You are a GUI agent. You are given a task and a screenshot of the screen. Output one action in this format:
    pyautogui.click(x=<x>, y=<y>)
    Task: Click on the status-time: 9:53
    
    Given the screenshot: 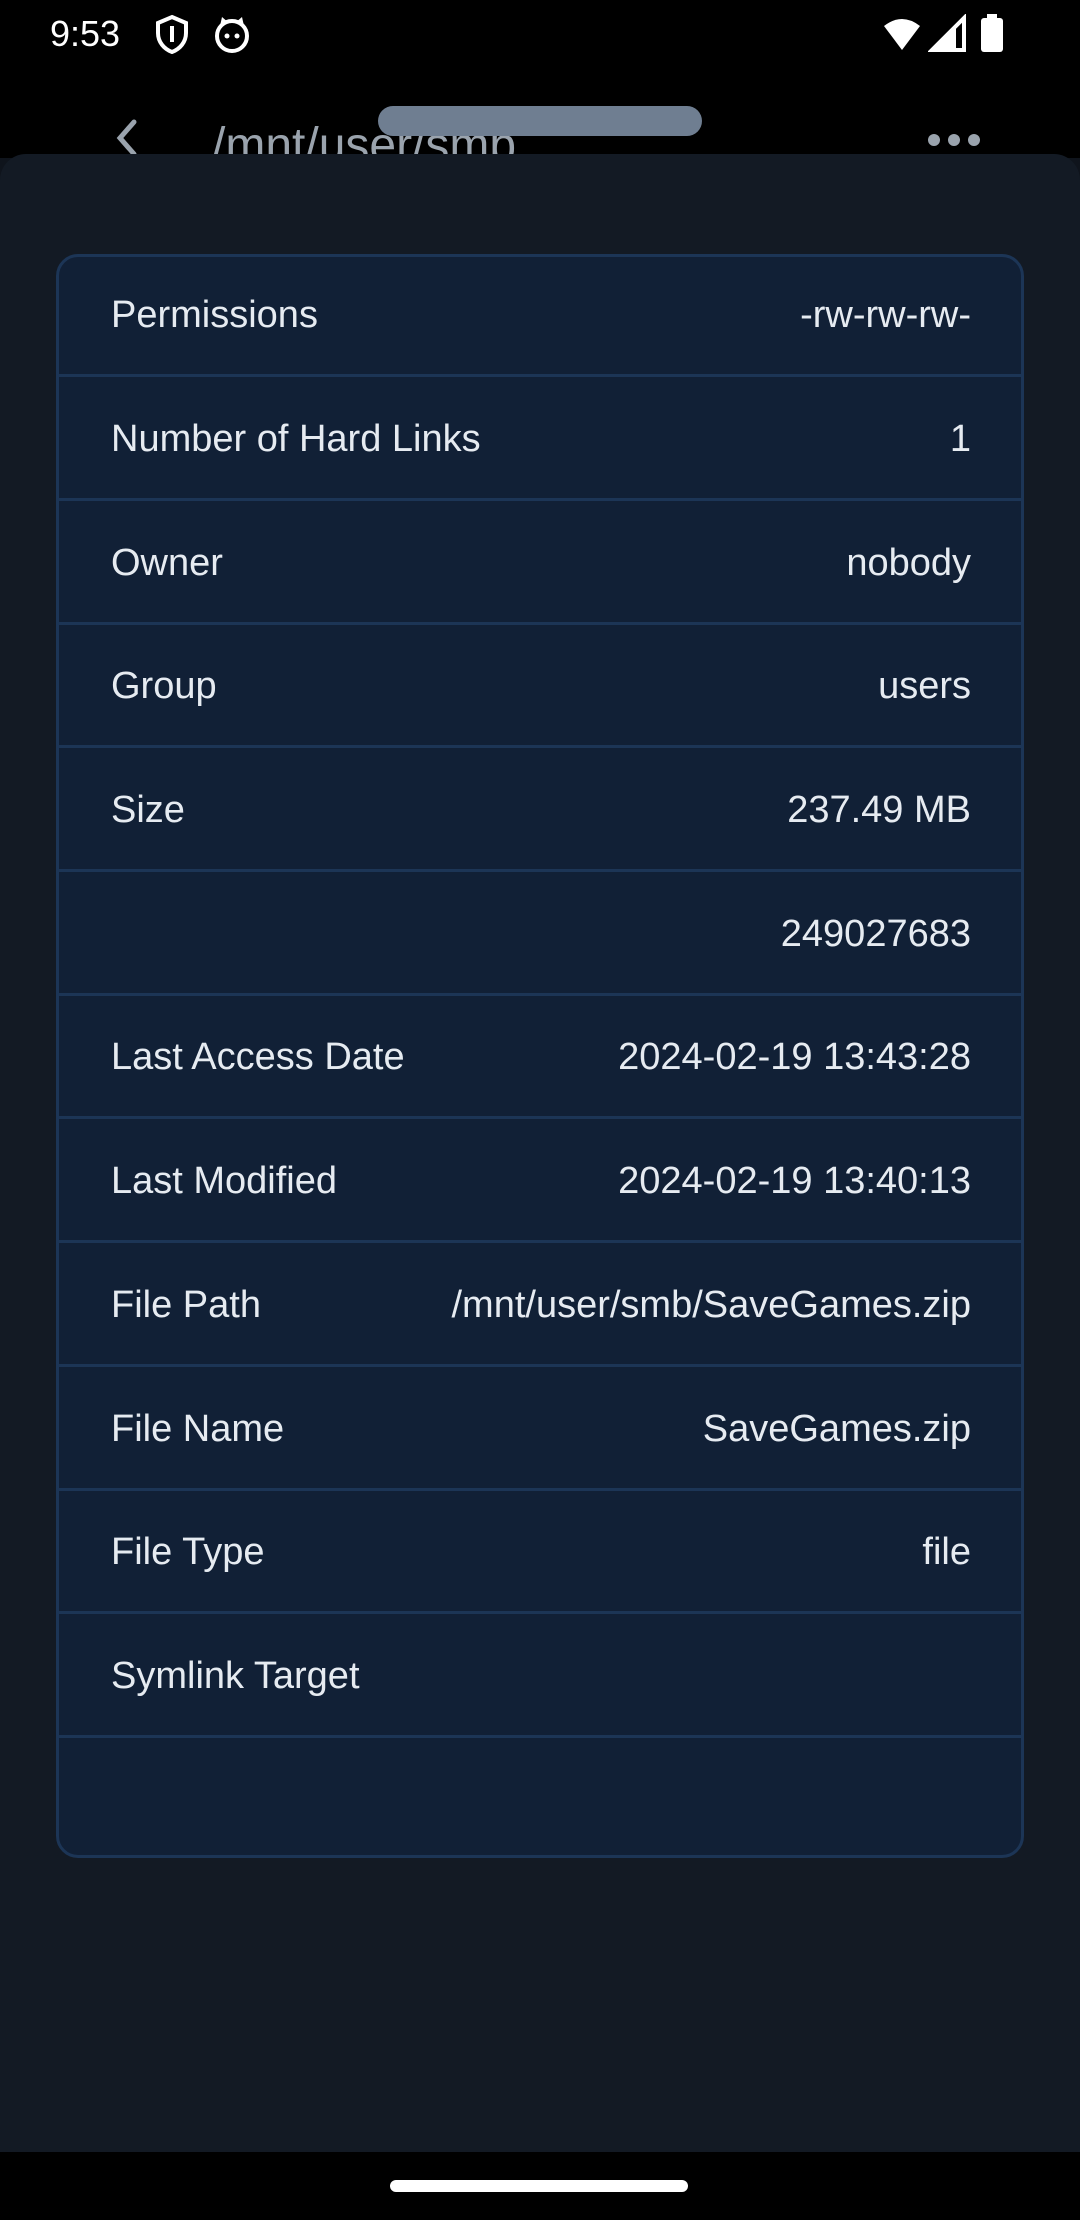 What is the action you would take?
    pyautogui.click(x=85, y=33)
    